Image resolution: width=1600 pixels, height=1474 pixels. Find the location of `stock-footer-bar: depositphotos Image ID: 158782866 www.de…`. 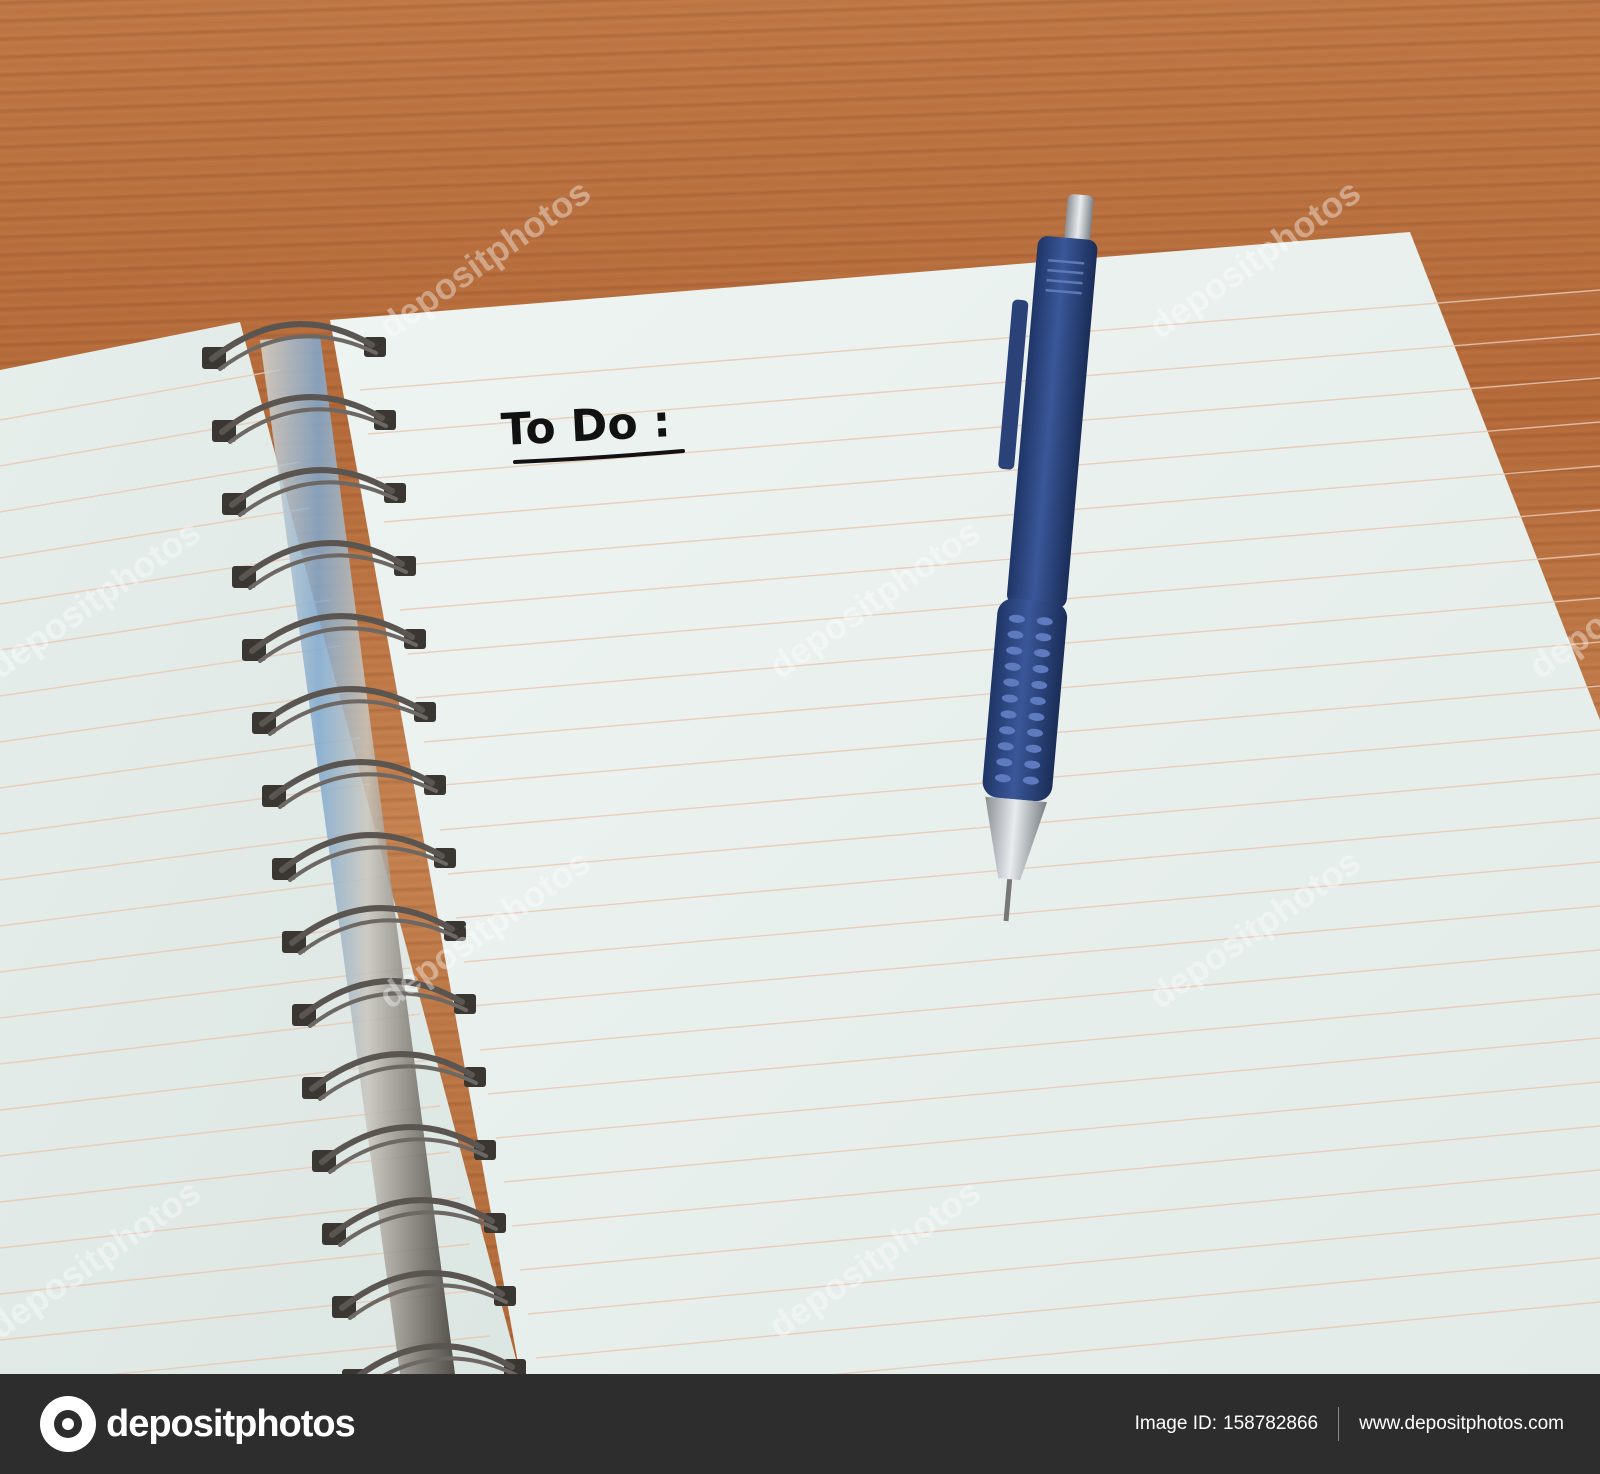

stock-footer-bar: depositphotos Image ID: 158782866 www.de… is located at coordinates (800, 1424).